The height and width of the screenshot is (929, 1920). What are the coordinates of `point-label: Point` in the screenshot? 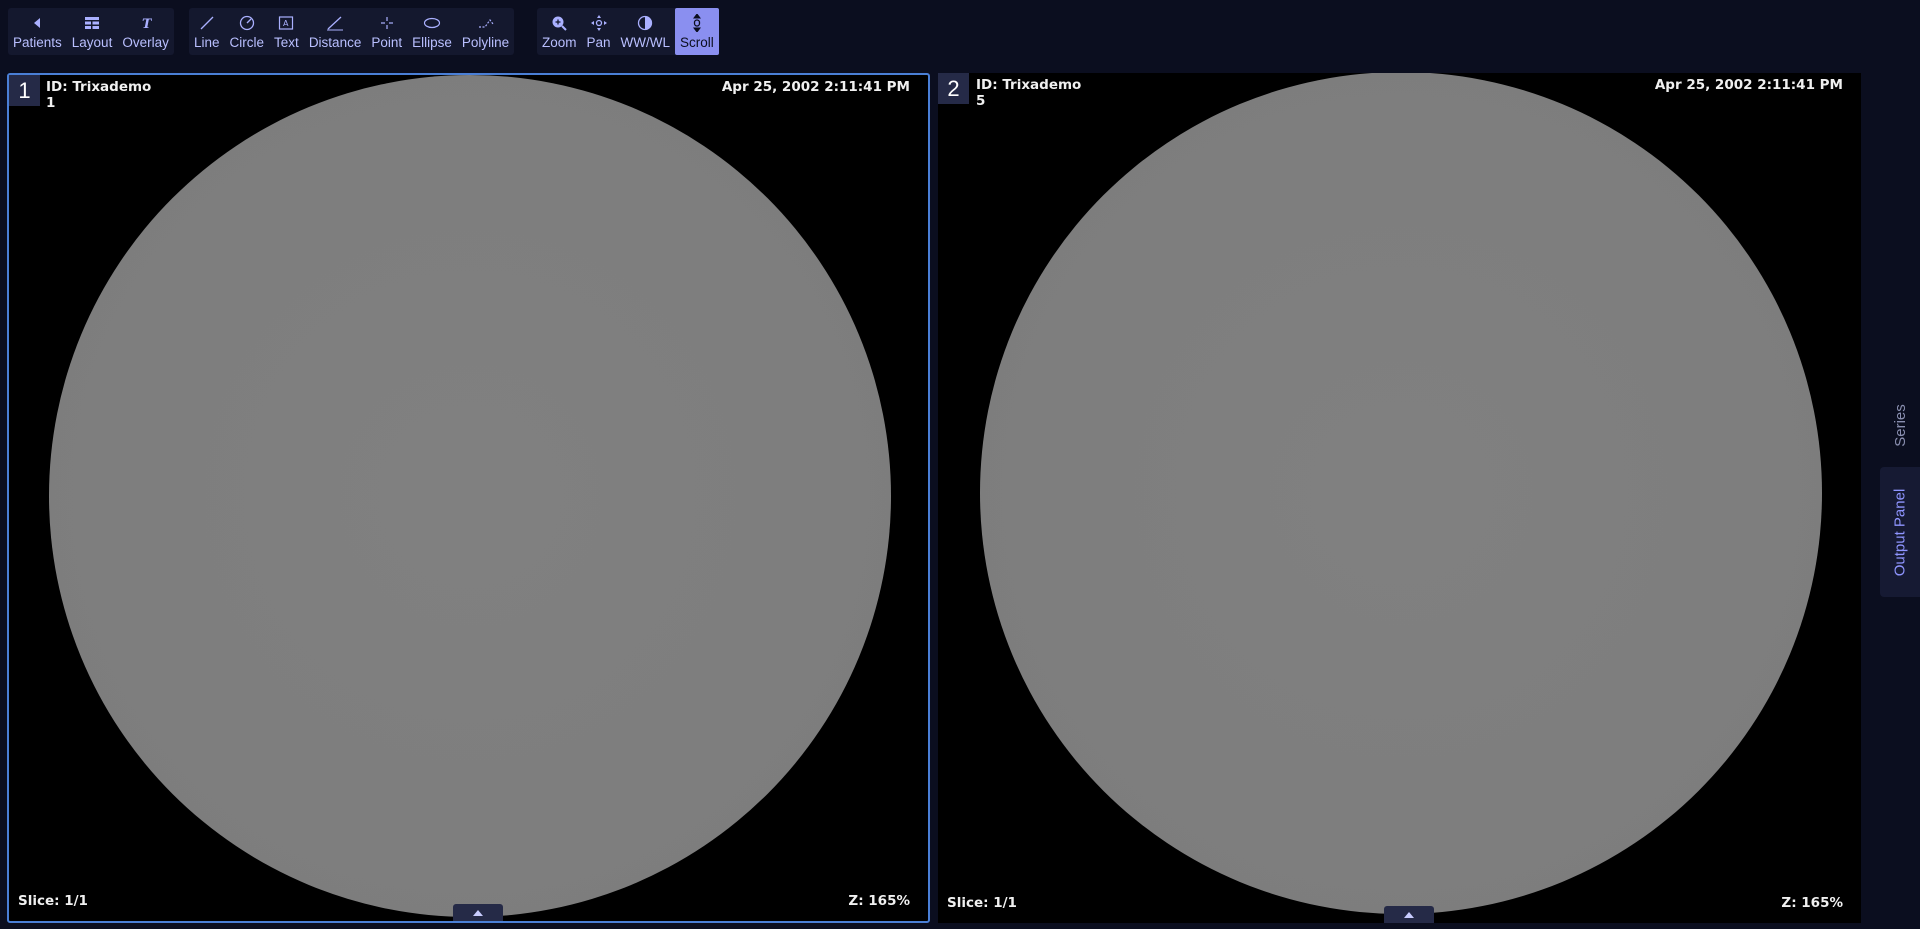 It's located at (387, 42).